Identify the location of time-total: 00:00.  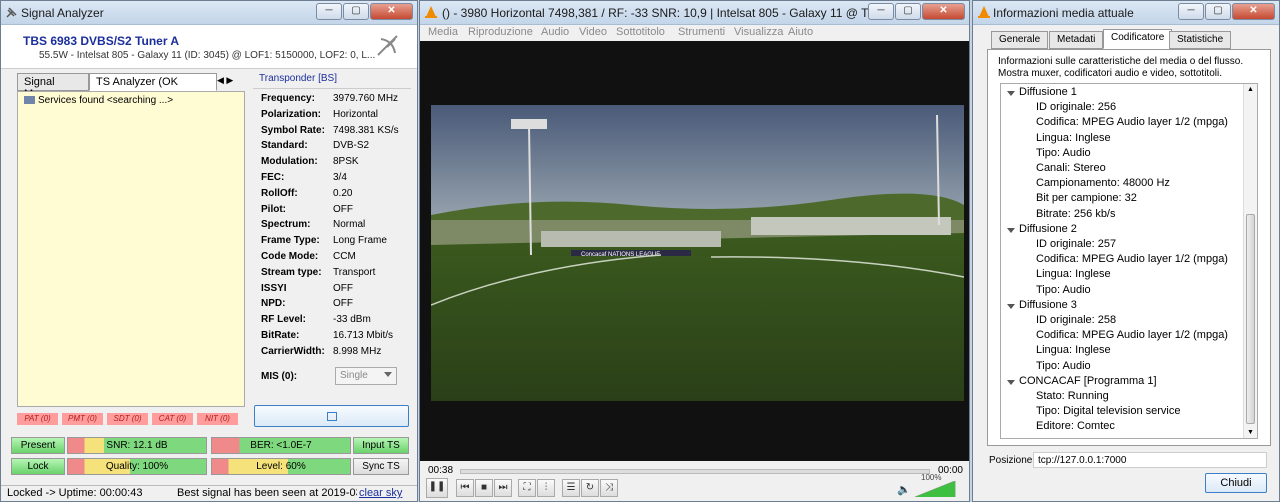
(950, 470).